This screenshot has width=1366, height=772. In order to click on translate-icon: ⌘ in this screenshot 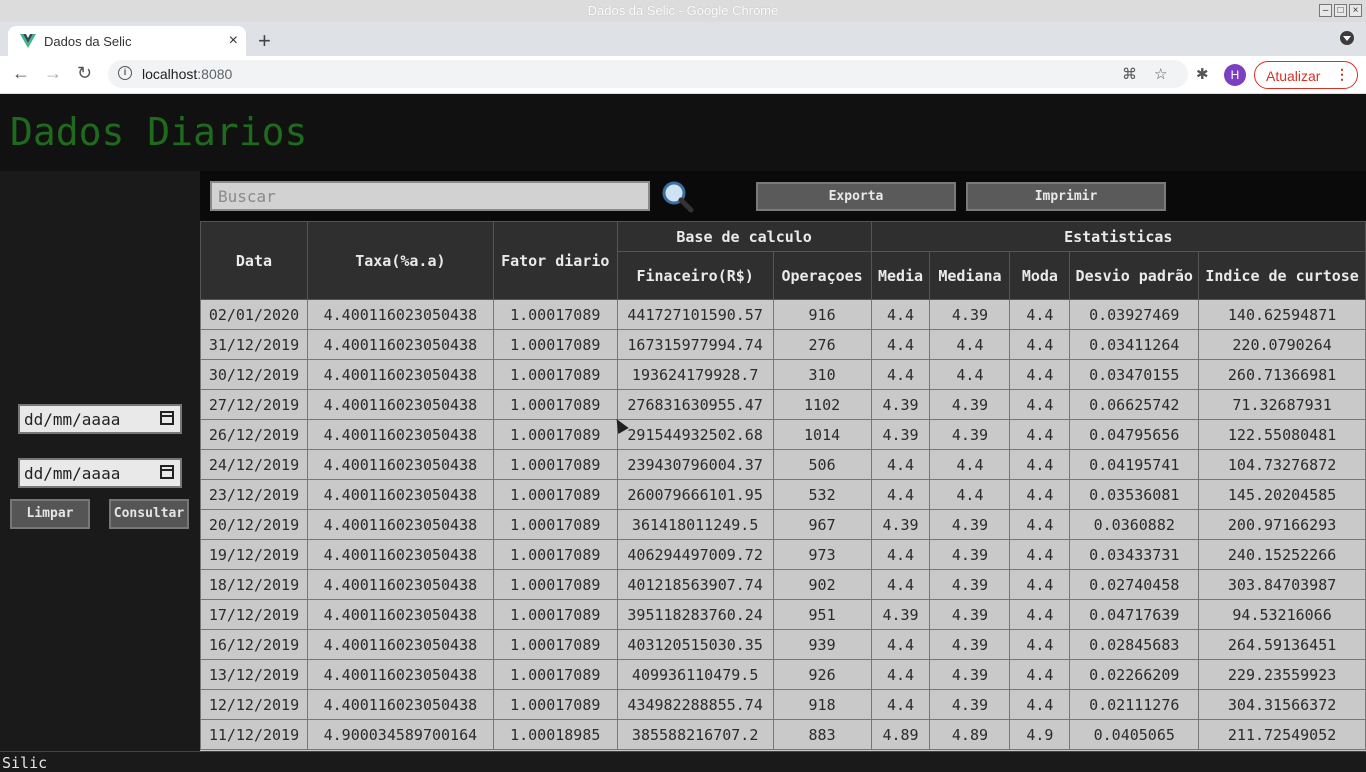, I will do `click(1129, 74)`.